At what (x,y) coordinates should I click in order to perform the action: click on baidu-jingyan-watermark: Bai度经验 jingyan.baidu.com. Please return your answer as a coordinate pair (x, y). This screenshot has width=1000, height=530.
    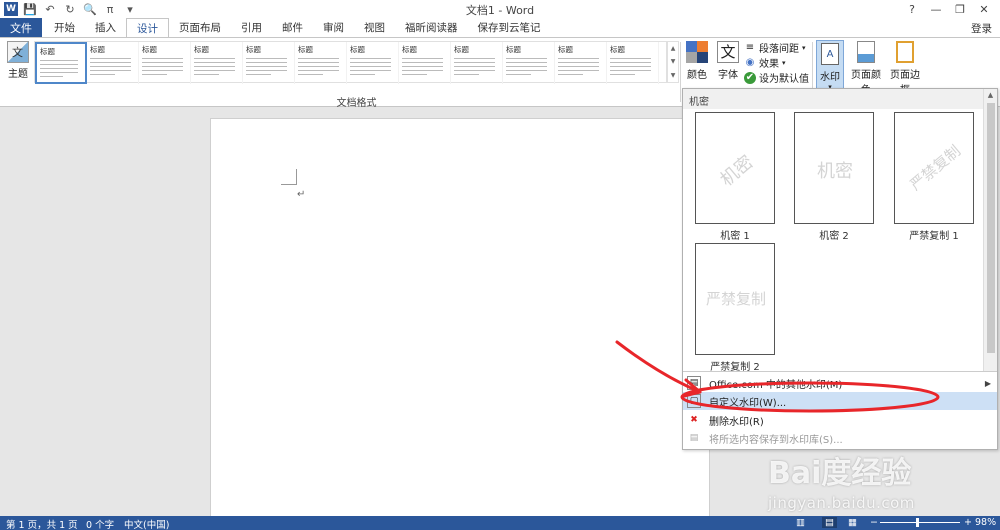
    Looking at the image, I should click on (878, 480).